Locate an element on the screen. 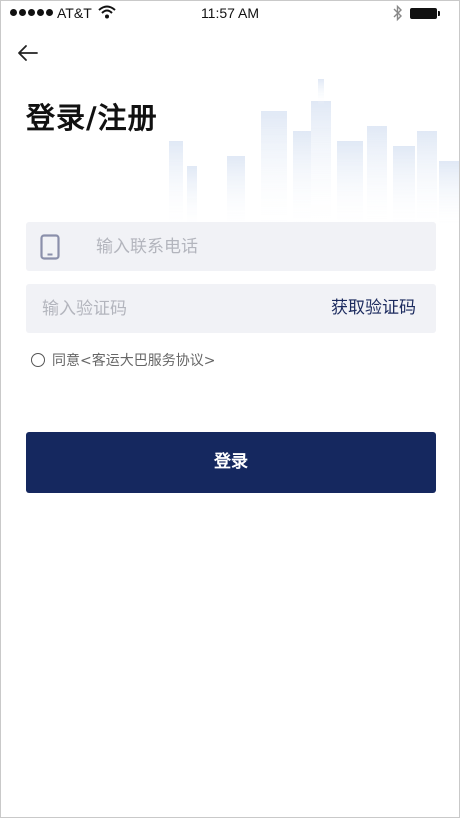  login-button: 登录 is located at coordinates (231, 462).